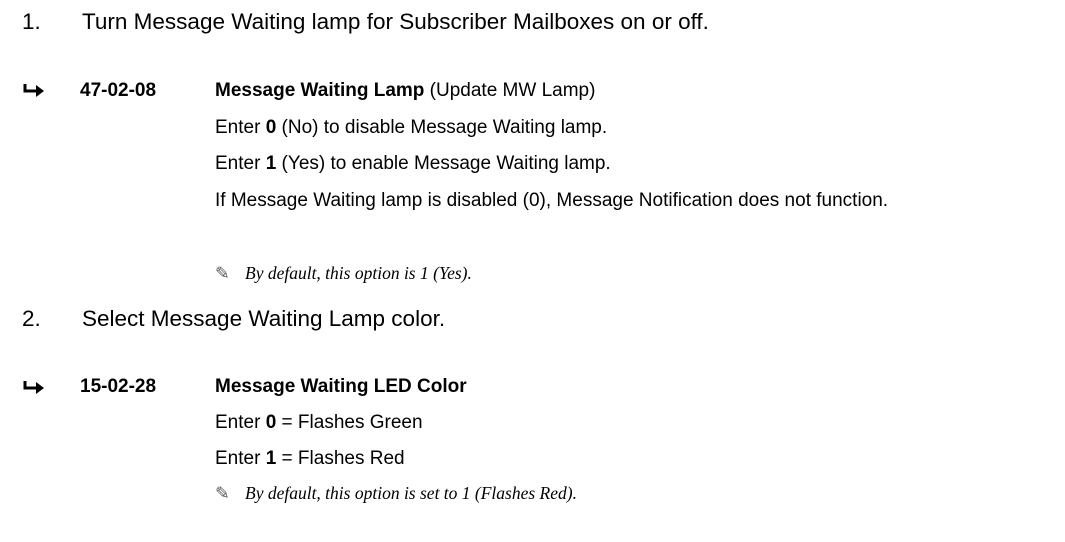 Image resolution: width=1065 pixels, height=542 pixels. What do you see at coordinates (31, 21) in the screenshot?
I see `step-1-number: 1.` at bounding box center [31, 21].